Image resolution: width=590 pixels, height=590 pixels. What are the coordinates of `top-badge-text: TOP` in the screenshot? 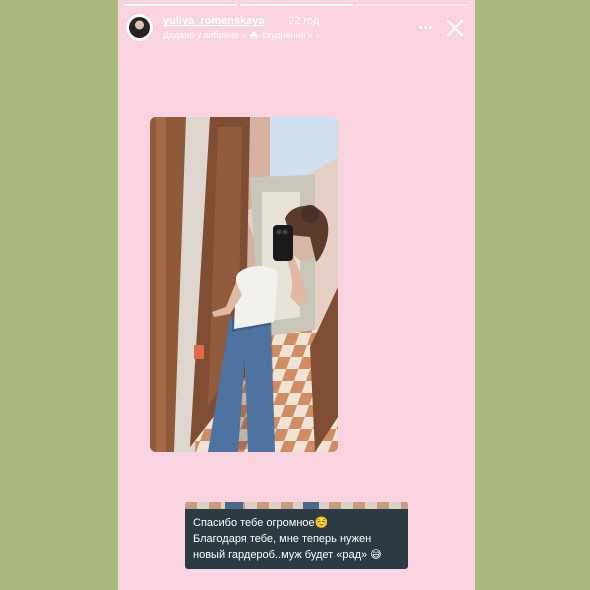 It's located at (254, 37).